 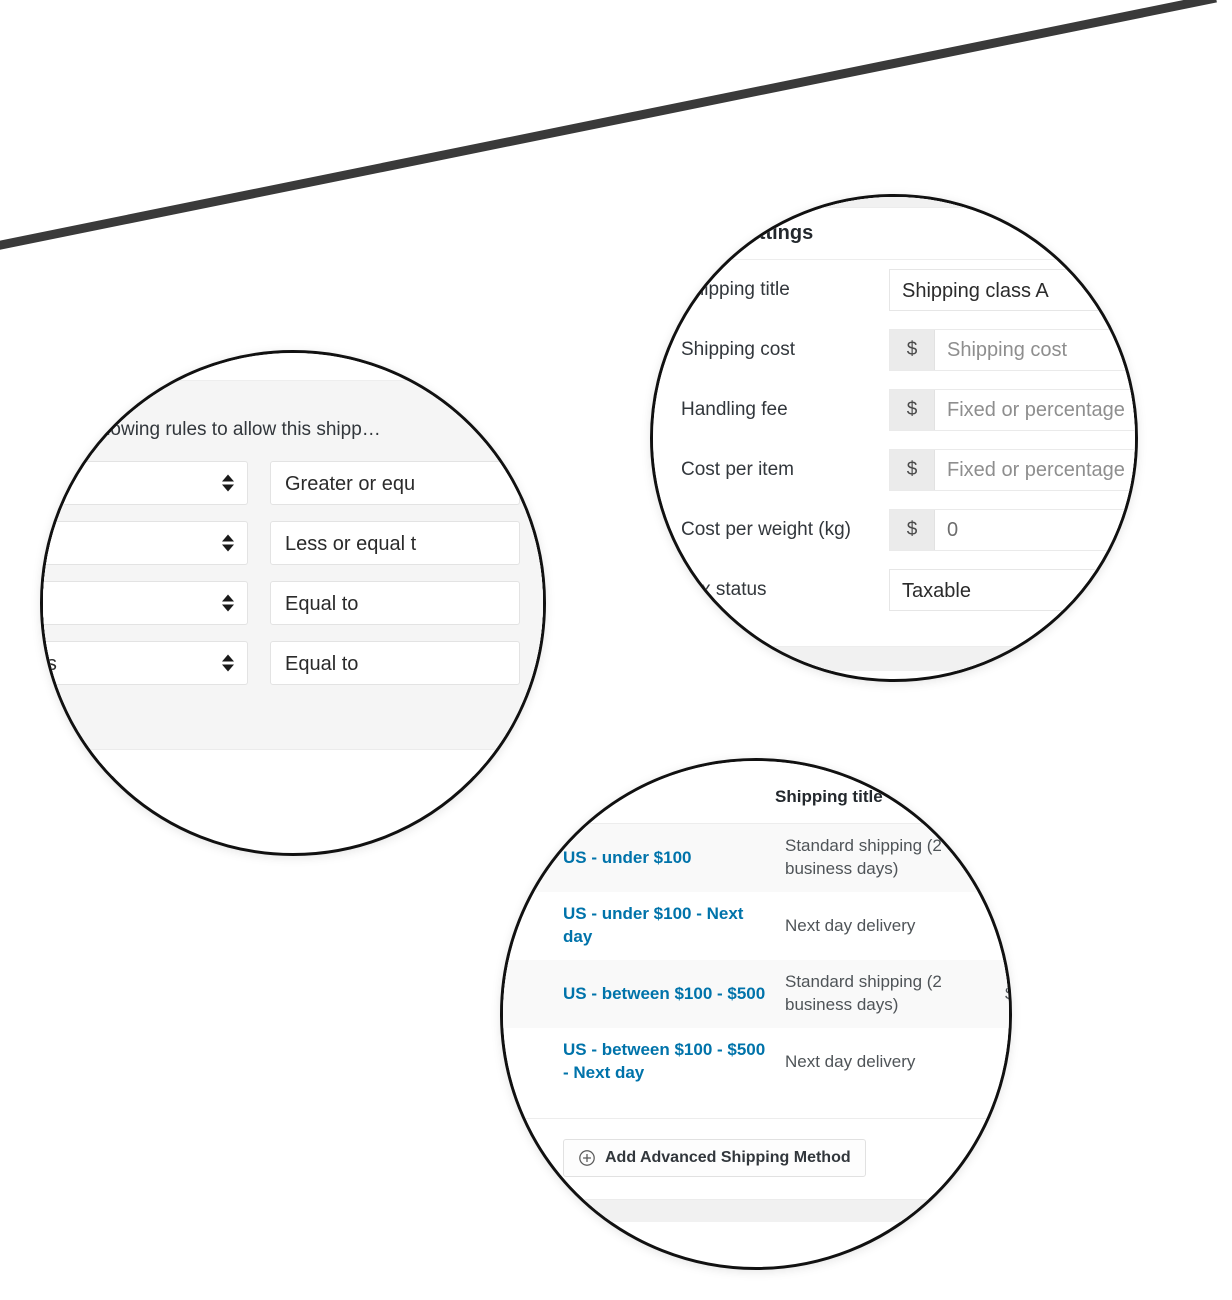 I want to click on rules-bottom-divider, so click(x=293, y=762).